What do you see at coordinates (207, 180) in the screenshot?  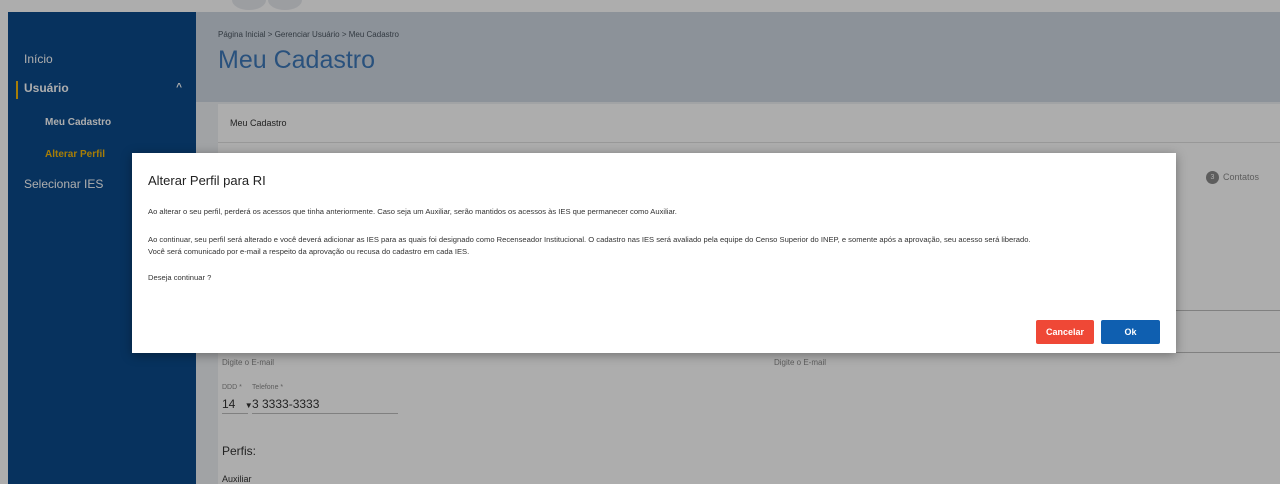 I see `dialog-title: Alterar Perfil para RI` at bounding box center [207, 180].